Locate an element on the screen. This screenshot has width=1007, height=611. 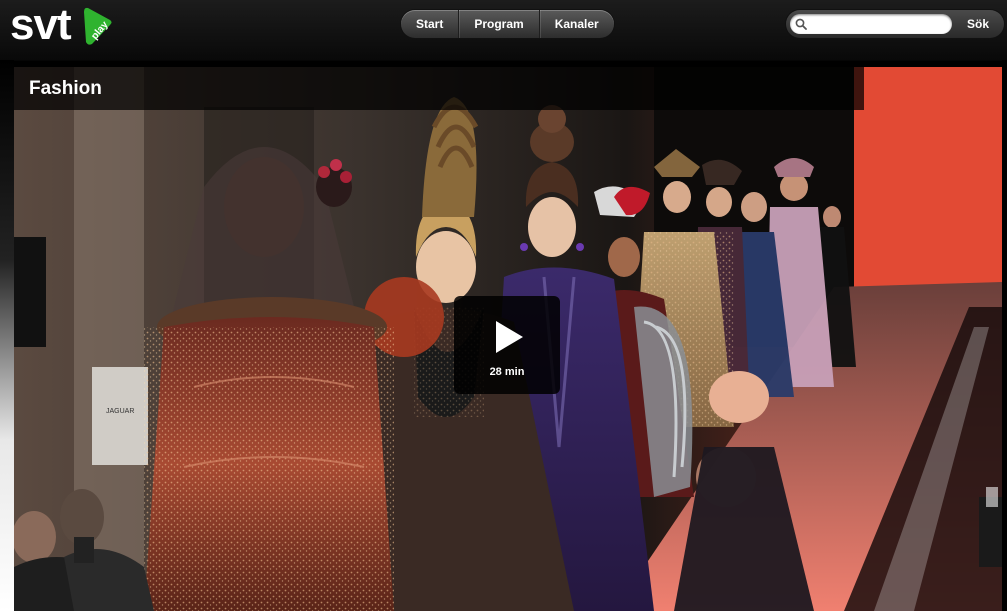
svt-play-logo: svt play is located at coordinates (65, 27).